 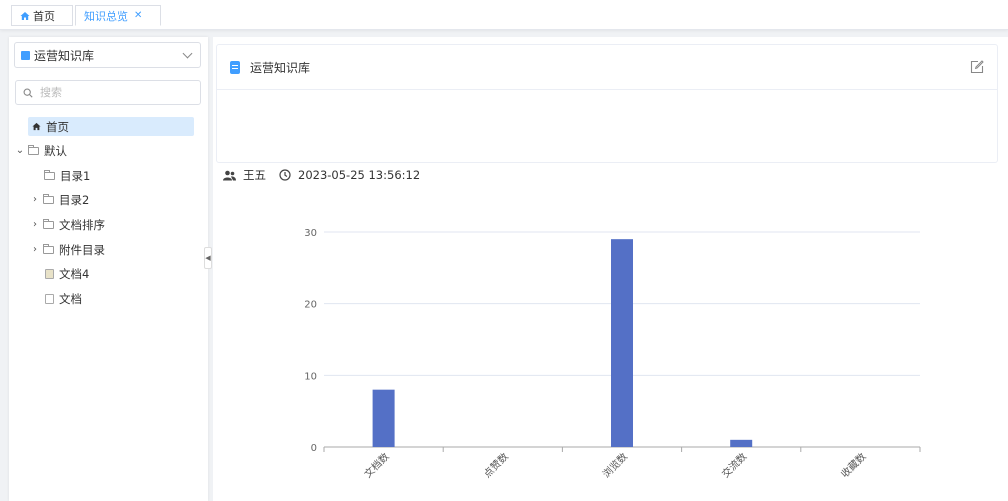 I want to click on y-tick-label: 10, so click(x=310, y=376).